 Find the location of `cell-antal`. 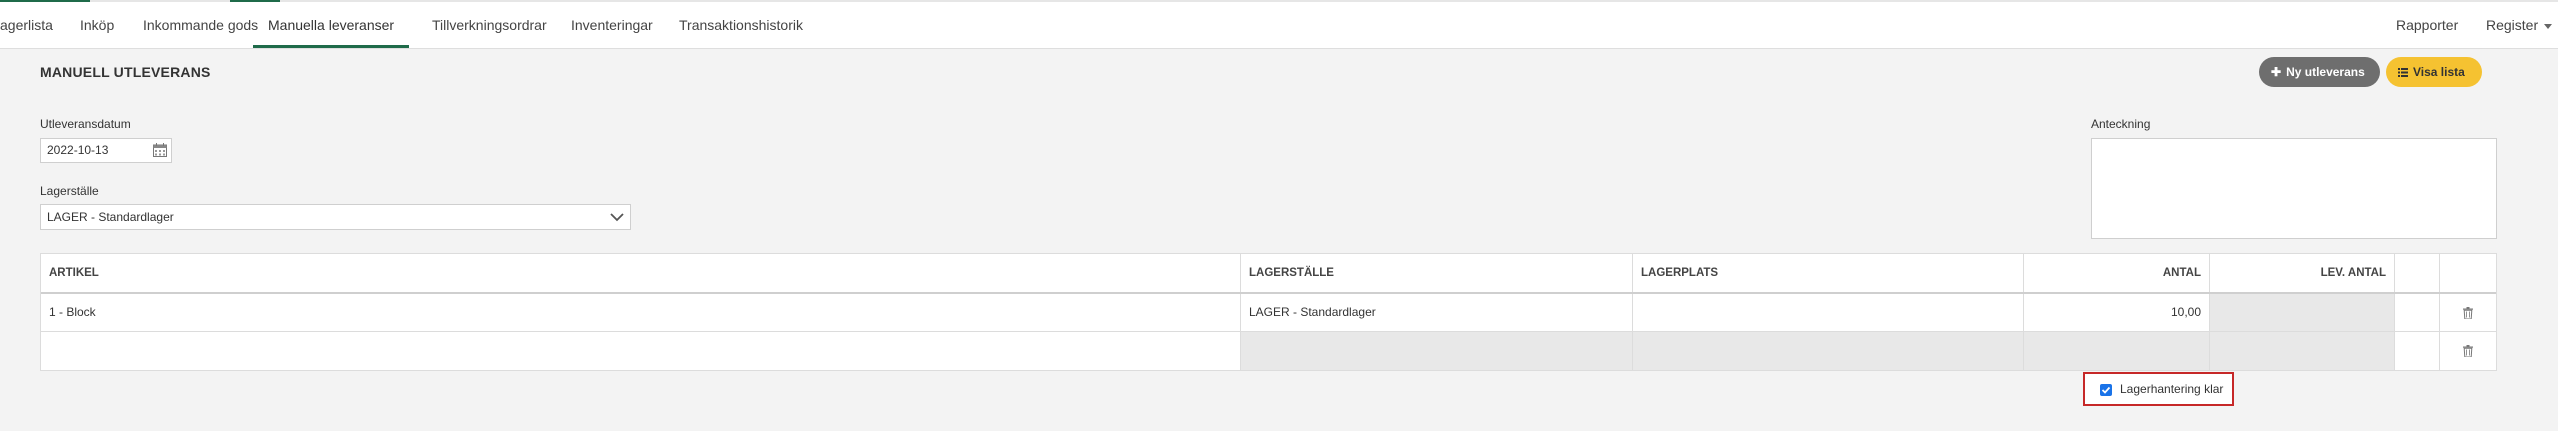

cell-antal is located at coordinates (2117, 351).